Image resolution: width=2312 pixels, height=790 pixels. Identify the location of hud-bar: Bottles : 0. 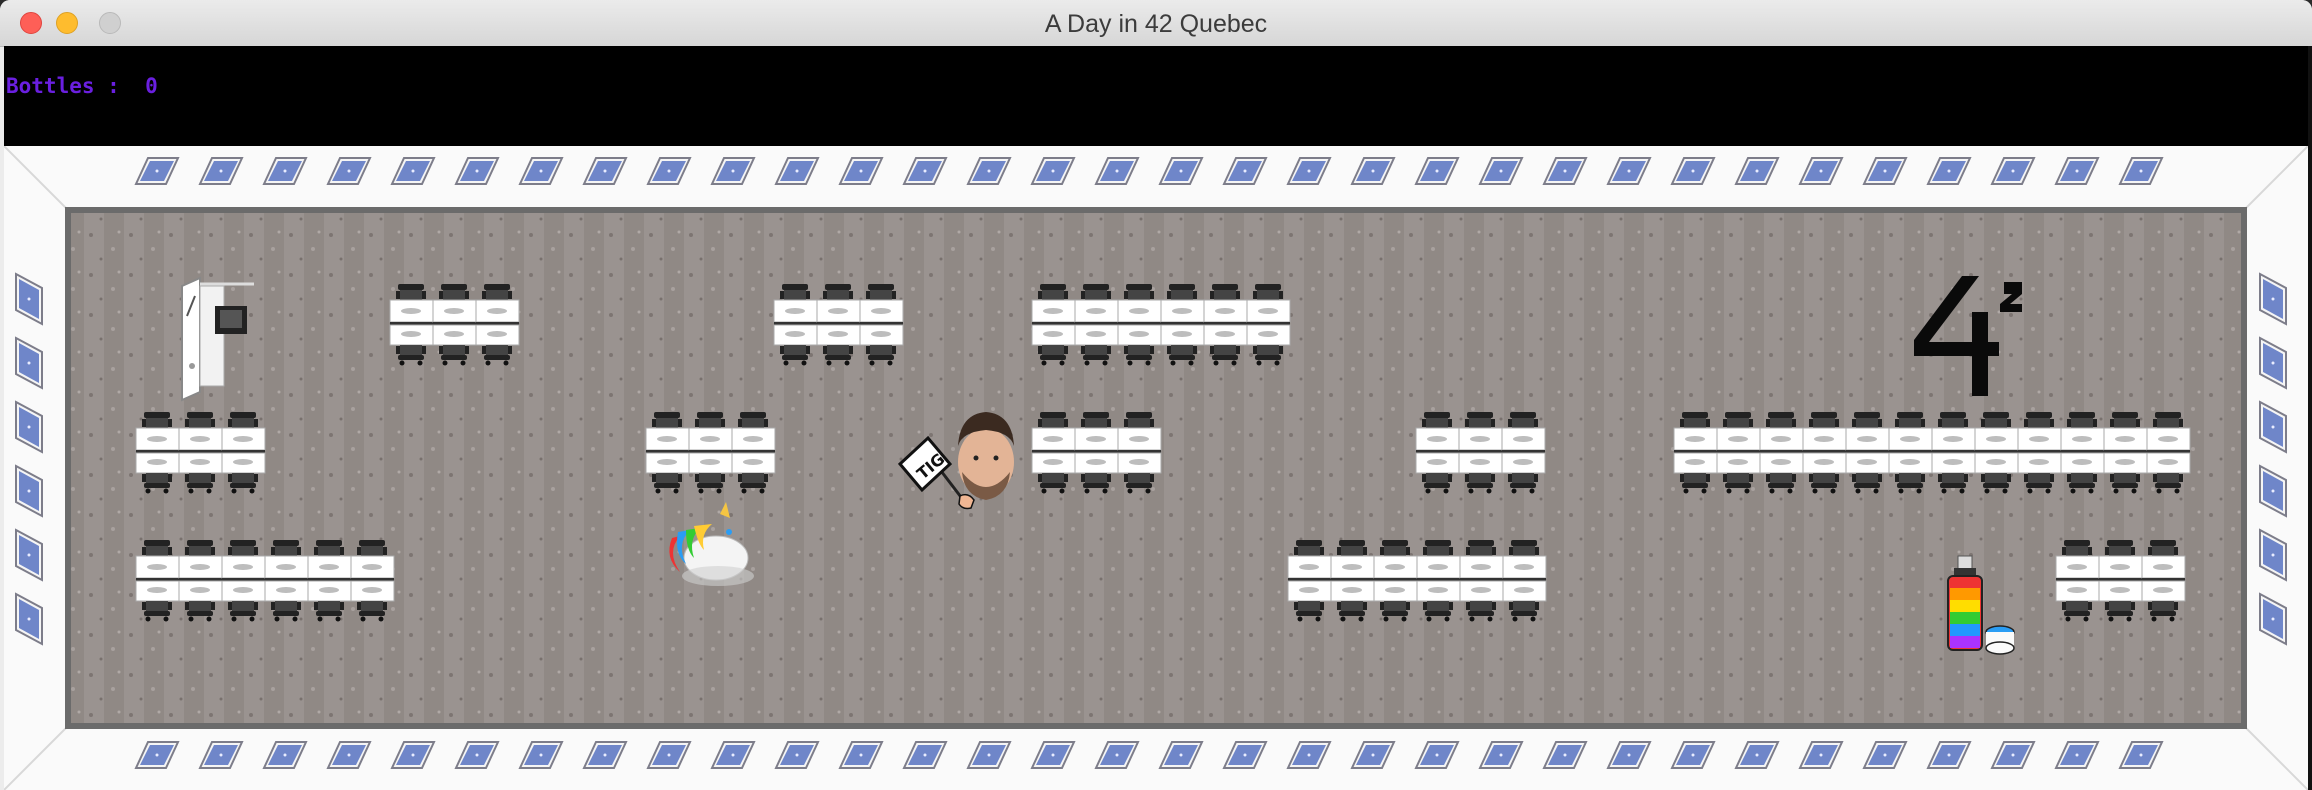
(1156, 96).